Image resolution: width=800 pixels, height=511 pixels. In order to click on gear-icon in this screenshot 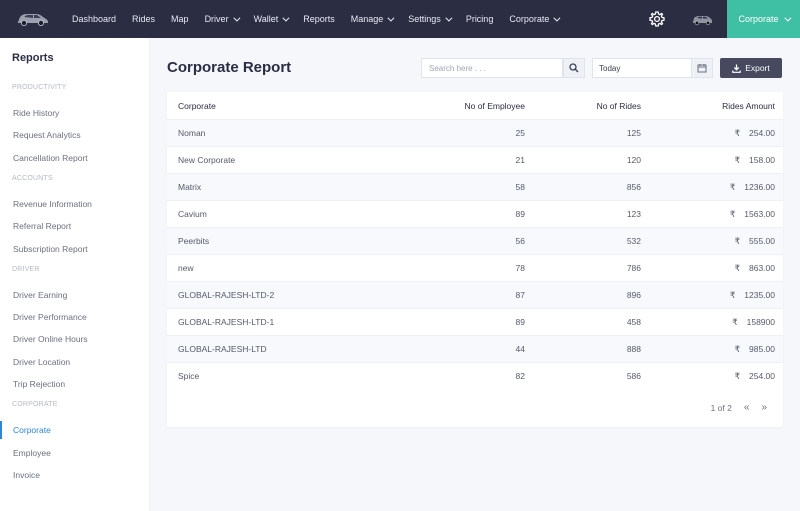, I will do `click(657, 19)`.